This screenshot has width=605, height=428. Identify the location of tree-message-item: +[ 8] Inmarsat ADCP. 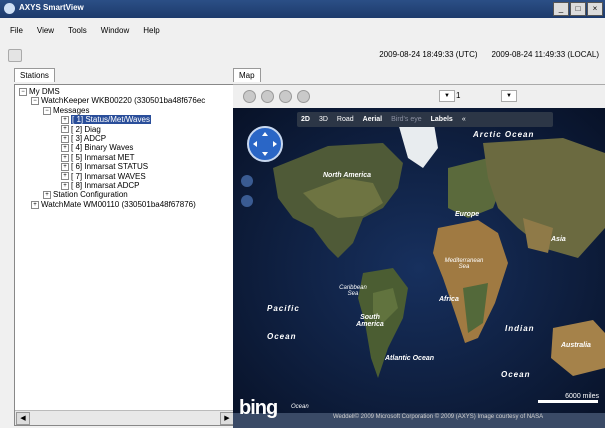
(126, 185).